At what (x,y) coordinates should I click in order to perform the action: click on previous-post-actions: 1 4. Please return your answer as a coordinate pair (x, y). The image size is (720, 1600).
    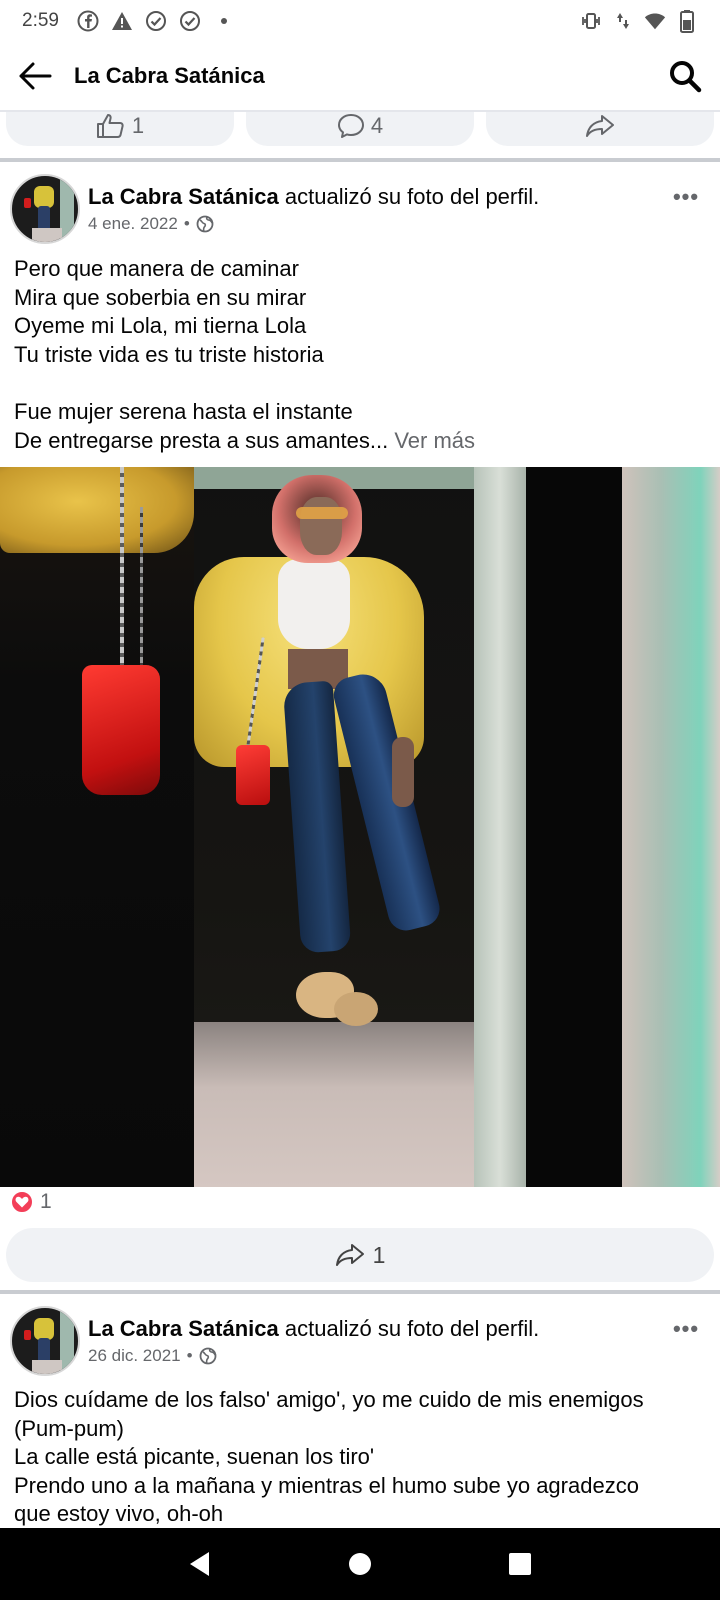
    Looking at the image, I should click on (360, 132).